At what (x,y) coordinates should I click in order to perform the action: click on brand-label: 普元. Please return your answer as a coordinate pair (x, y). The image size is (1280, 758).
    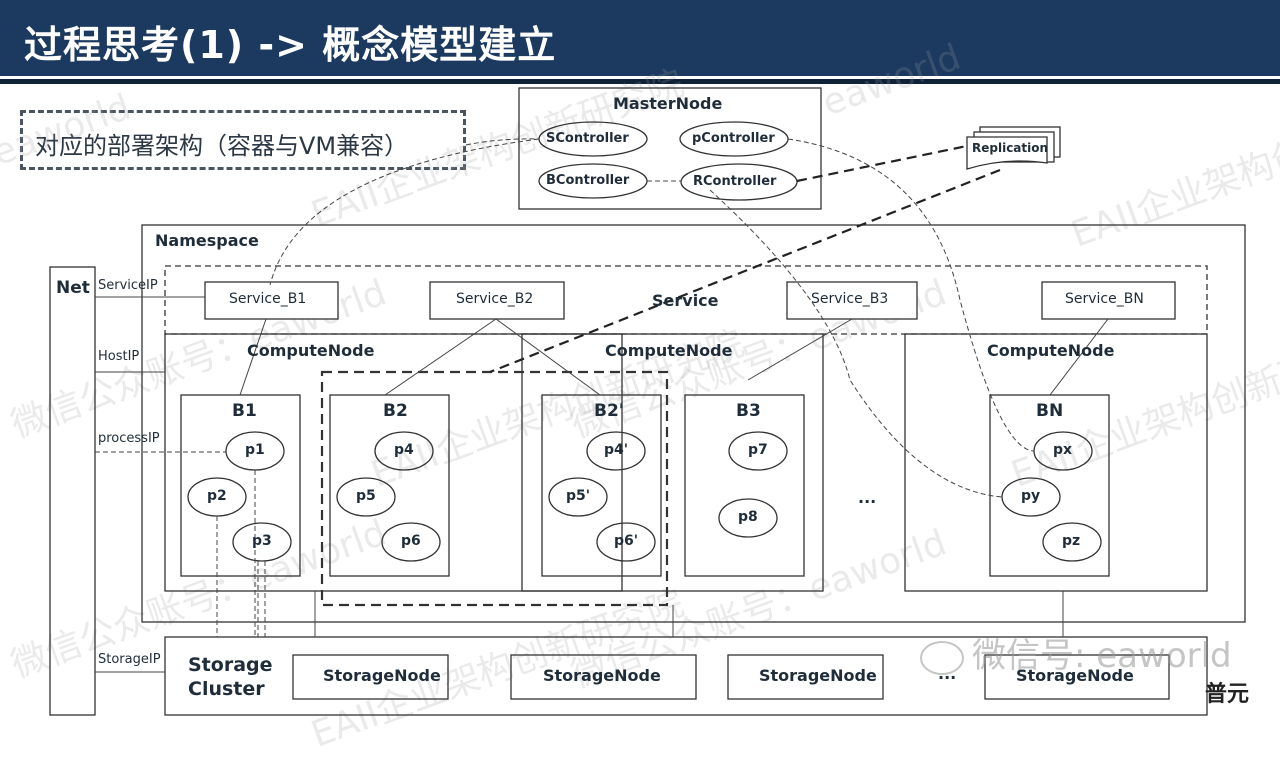
    Looking at the image, I should click on (1227, 694).